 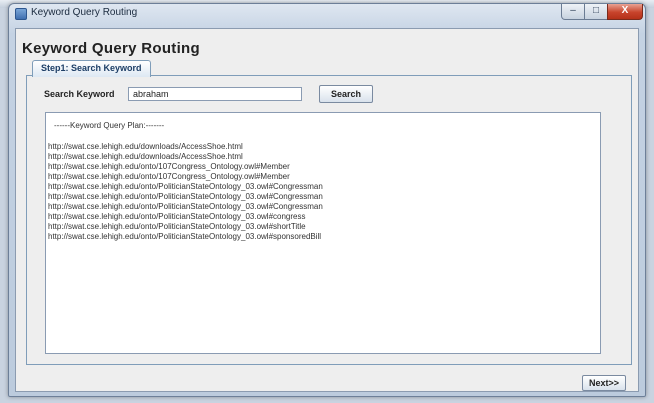 What do you see at coordinates (596, 12) in the screenshot?
I see `maximize-icon: □` at bounding box center [596, 12].